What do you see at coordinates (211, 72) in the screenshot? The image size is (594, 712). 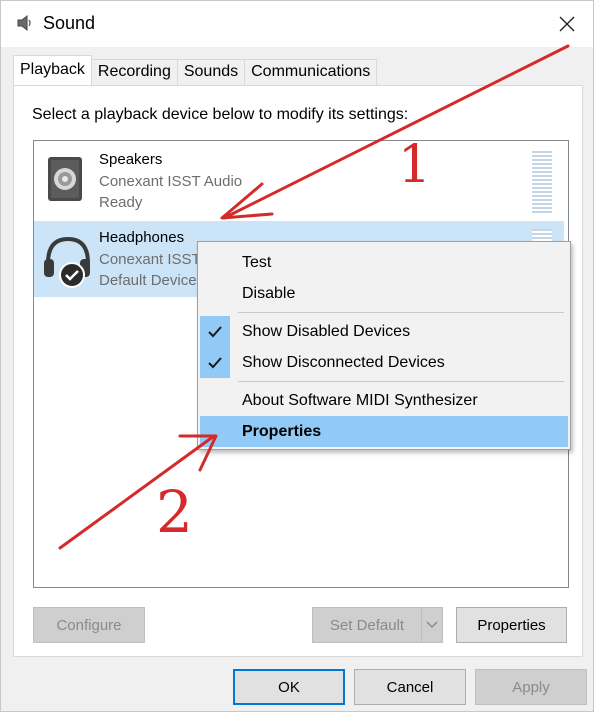 I see `tab-sounds: Sounds` at bounding box center [211, 72].